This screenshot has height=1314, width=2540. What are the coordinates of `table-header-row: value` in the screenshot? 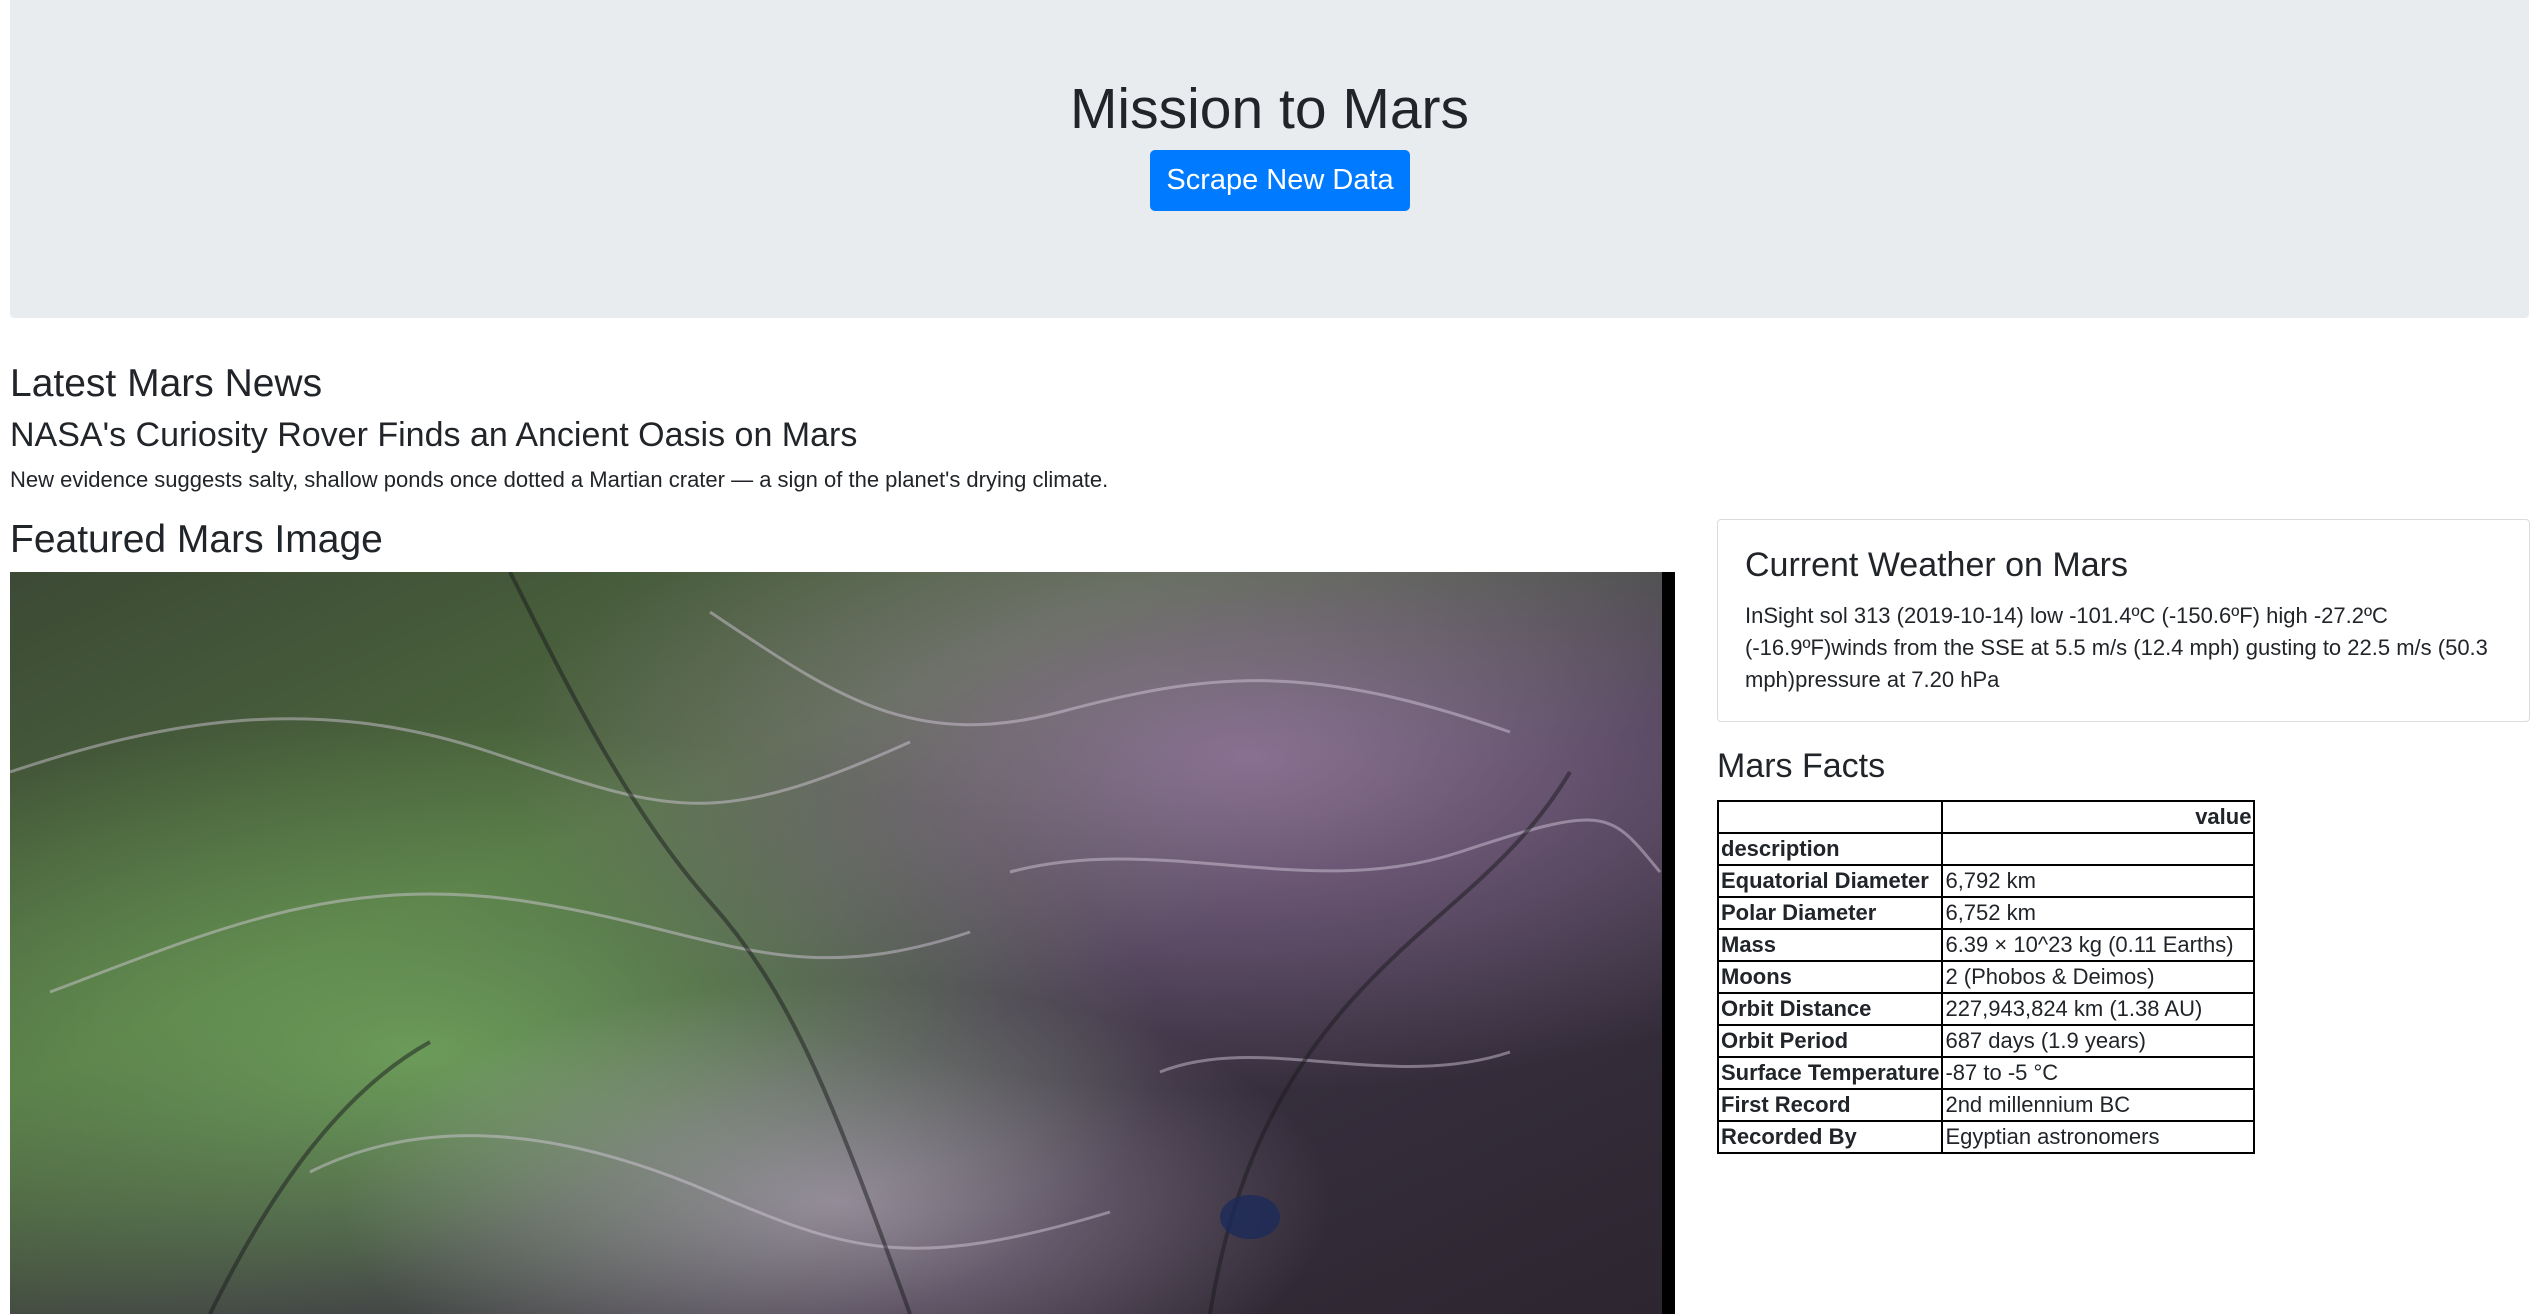 It's located at (1986, 817).